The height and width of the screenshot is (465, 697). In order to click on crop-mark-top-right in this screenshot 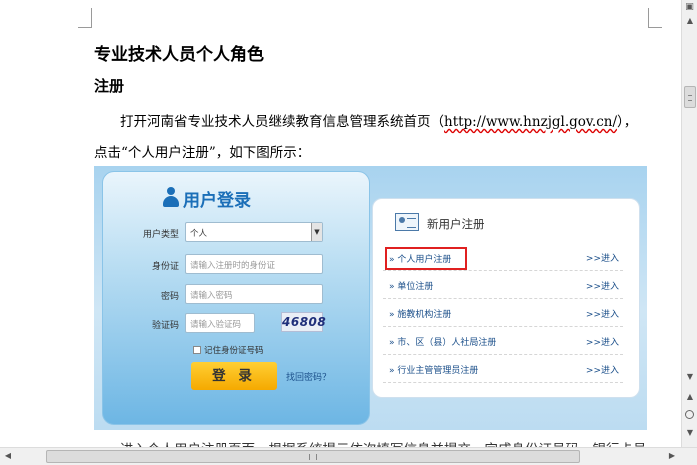, I will do `click(655, 18)`.